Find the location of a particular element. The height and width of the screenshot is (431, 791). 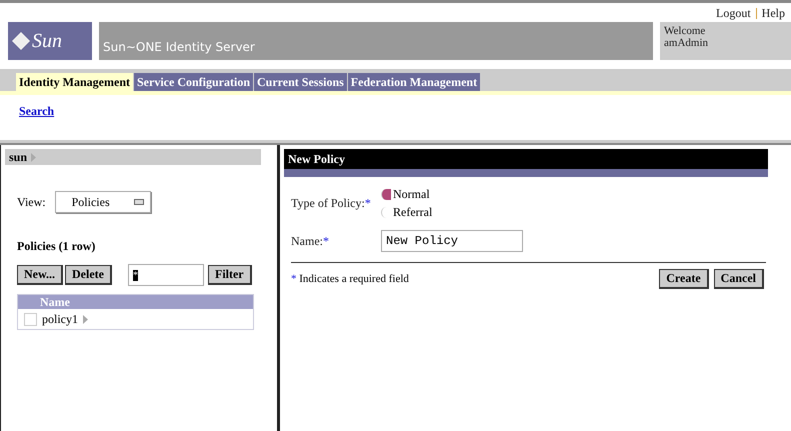

tab: Identity Management is located at coordinates (74, 82).